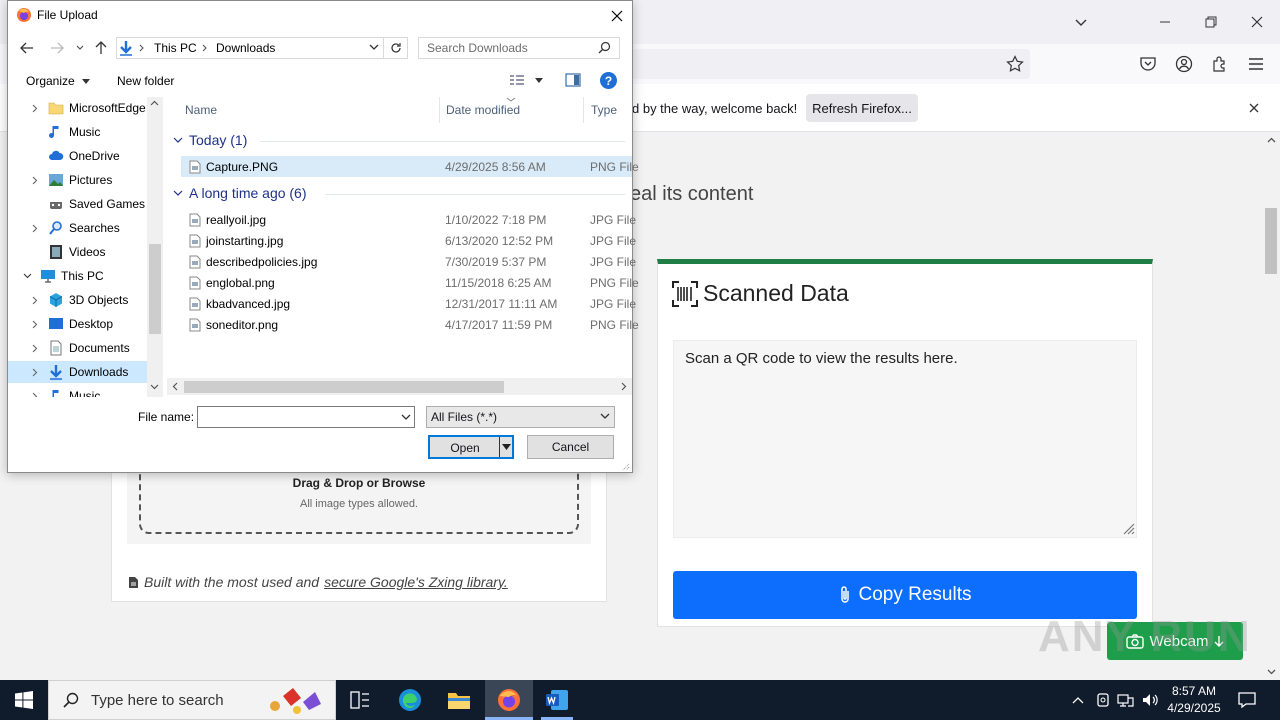 This screenshot has height=720, width=1280. I want to click on tab-list-button, so click(1081, 22).